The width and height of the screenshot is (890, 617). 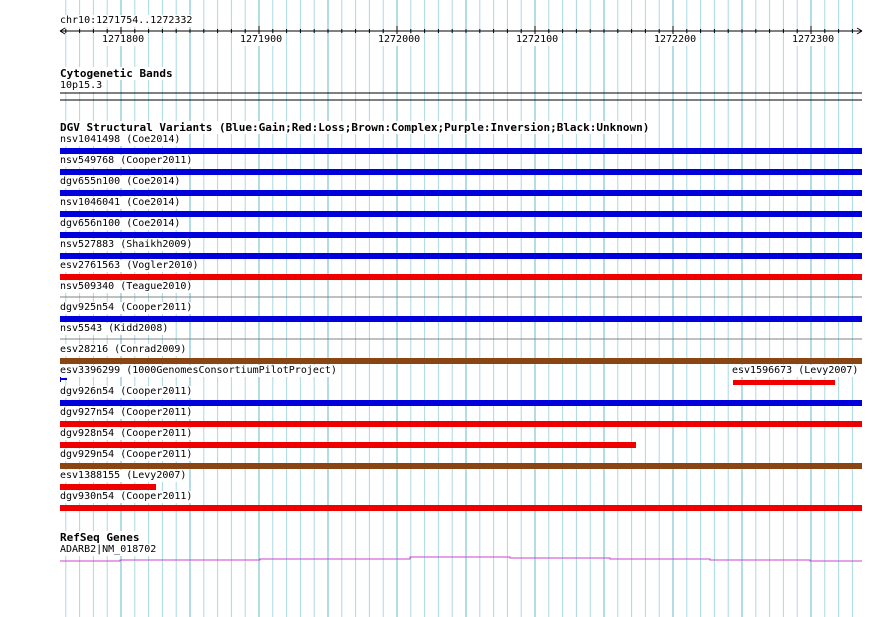 What do you see at coordinates (127, 434) in the screenshot?
I see `dgv-feature-label: dgv928n54 (Cooper2011)` at bounding box center [127, 434].